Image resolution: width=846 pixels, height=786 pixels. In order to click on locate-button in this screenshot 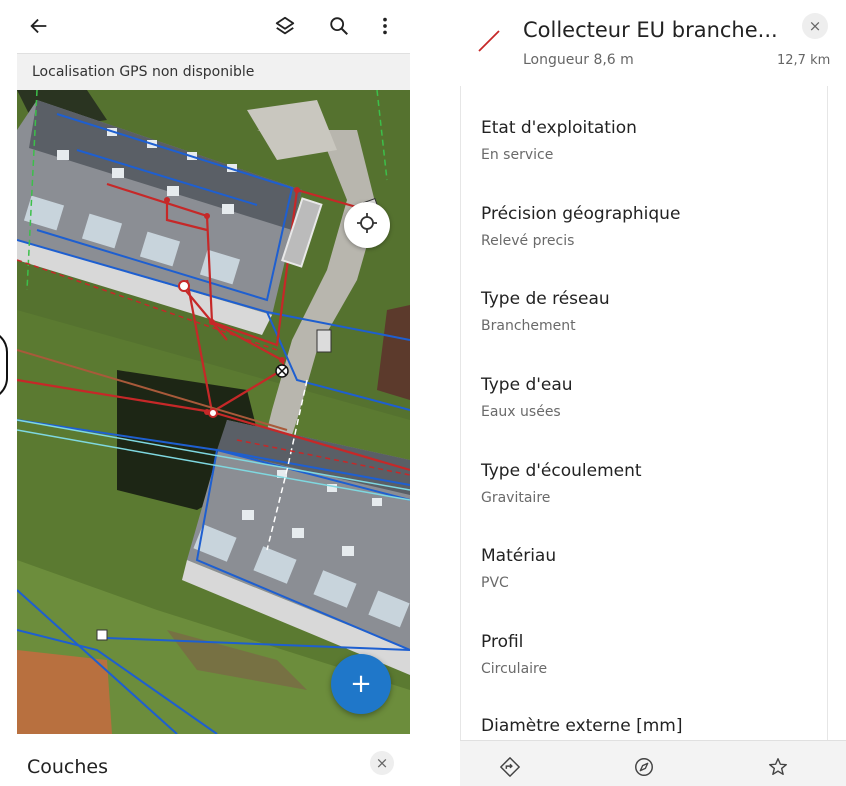, I will do `click(367, 225)`.